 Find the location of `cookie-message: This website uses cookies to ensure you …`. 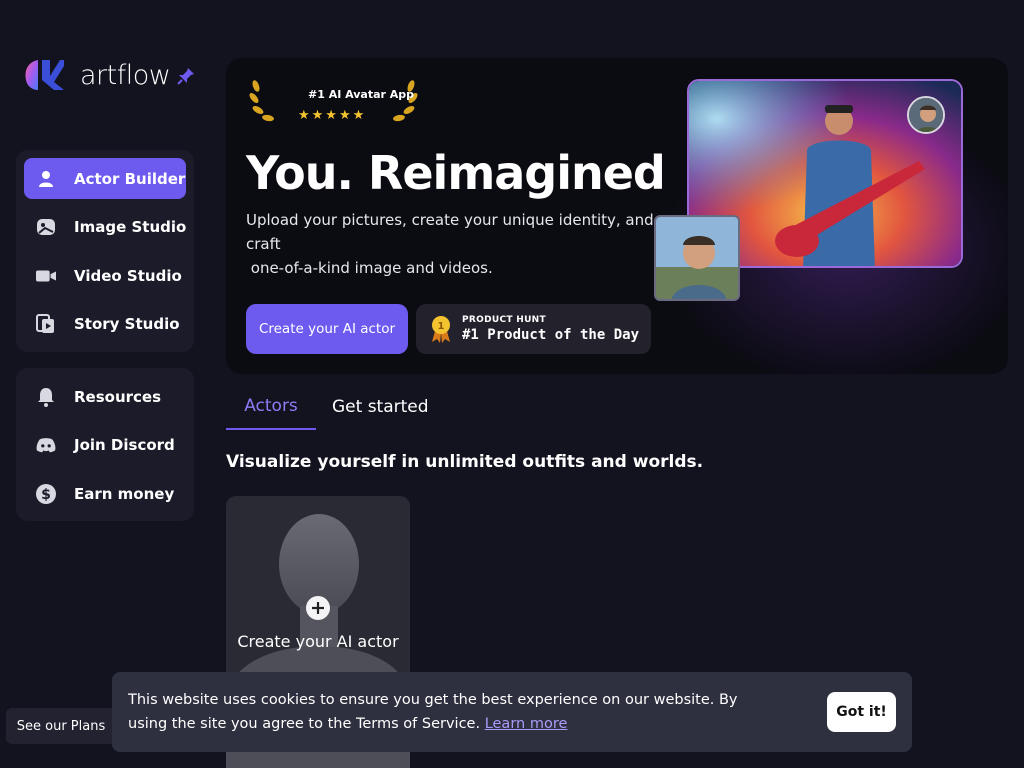

cookie-message: This website uses cookies to ensure you … is located at coordinates (448, 712).